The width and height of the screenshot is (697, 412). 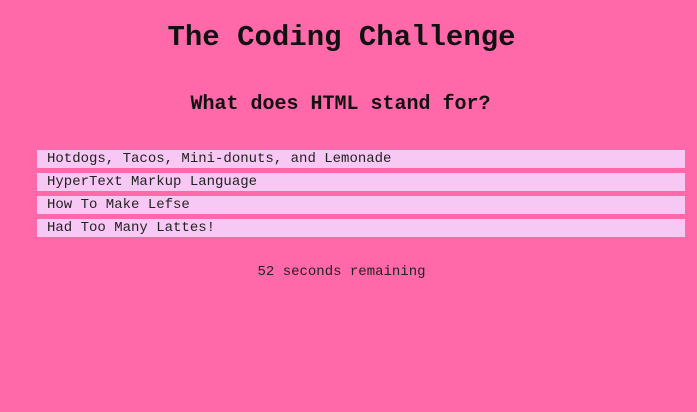 What do you see at coordinates (361, 228) in the screenshot?
I see `answer-option-4: Had Too Many Lattes!` at bounding box center [361, 228].